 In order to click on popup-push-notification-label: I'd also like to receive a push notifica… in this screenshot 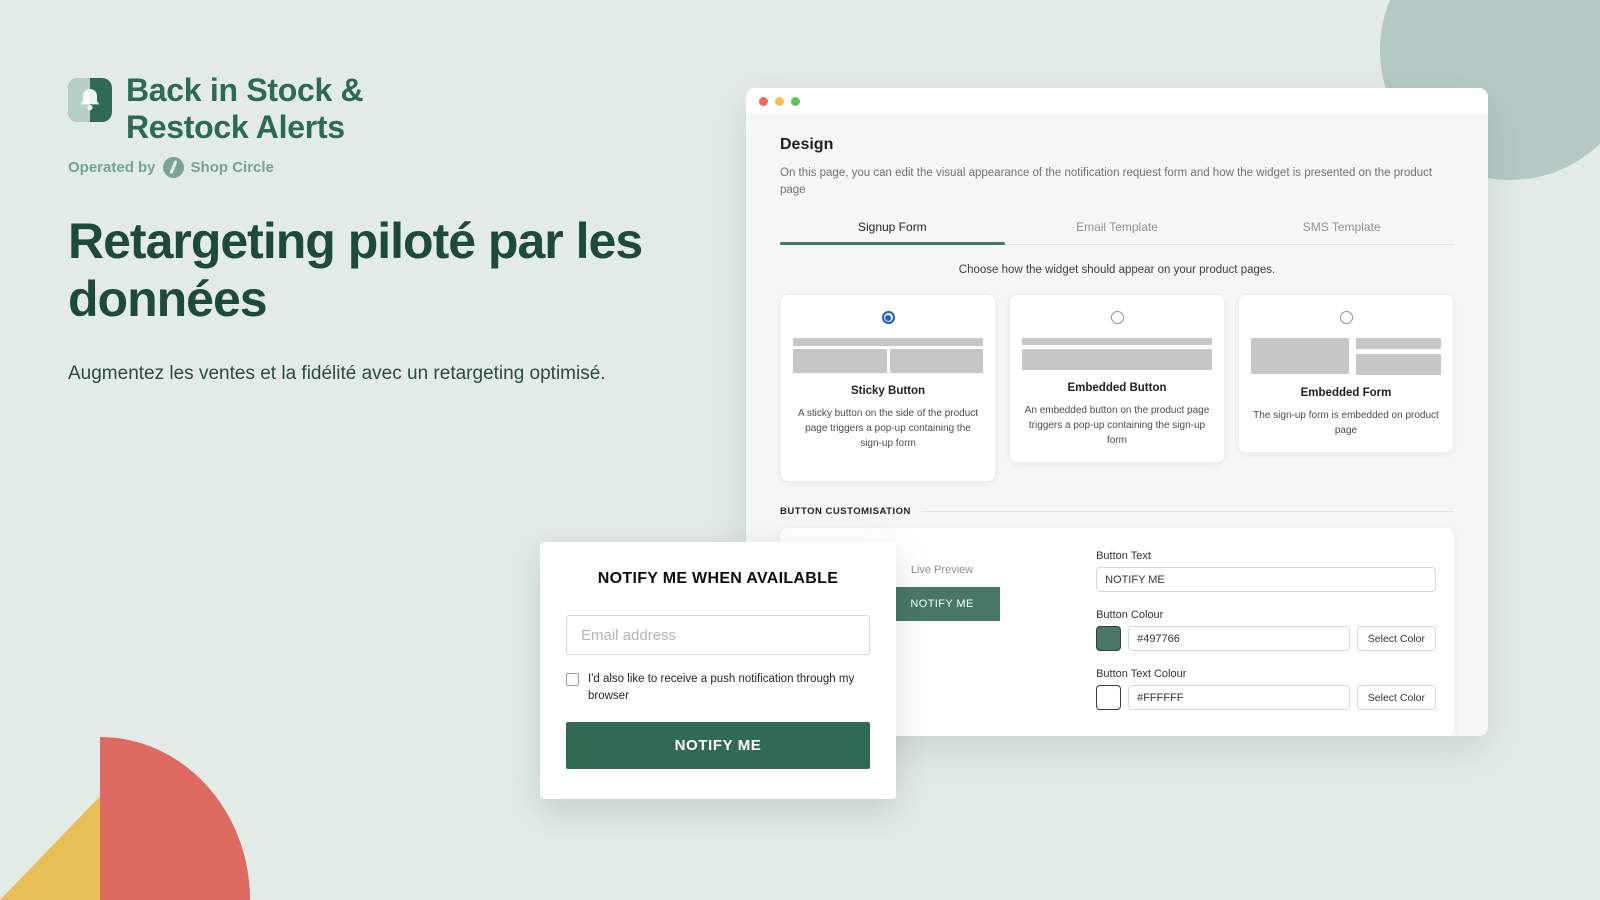, I will do `click(721, 687)`.